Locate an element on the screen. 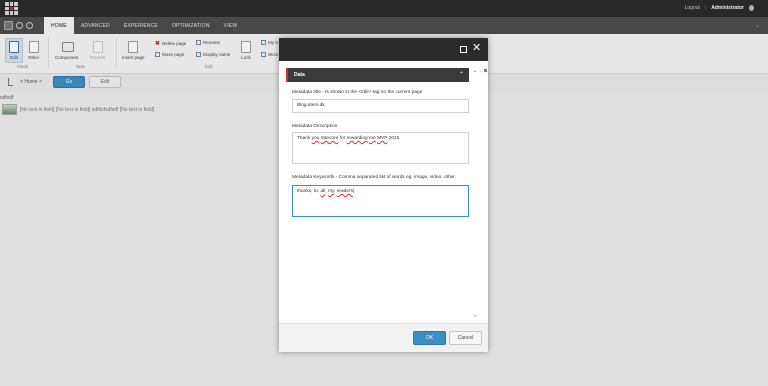 The image size is (768, 386). cancel-button: Cancel is located at coordinates (465, 338).